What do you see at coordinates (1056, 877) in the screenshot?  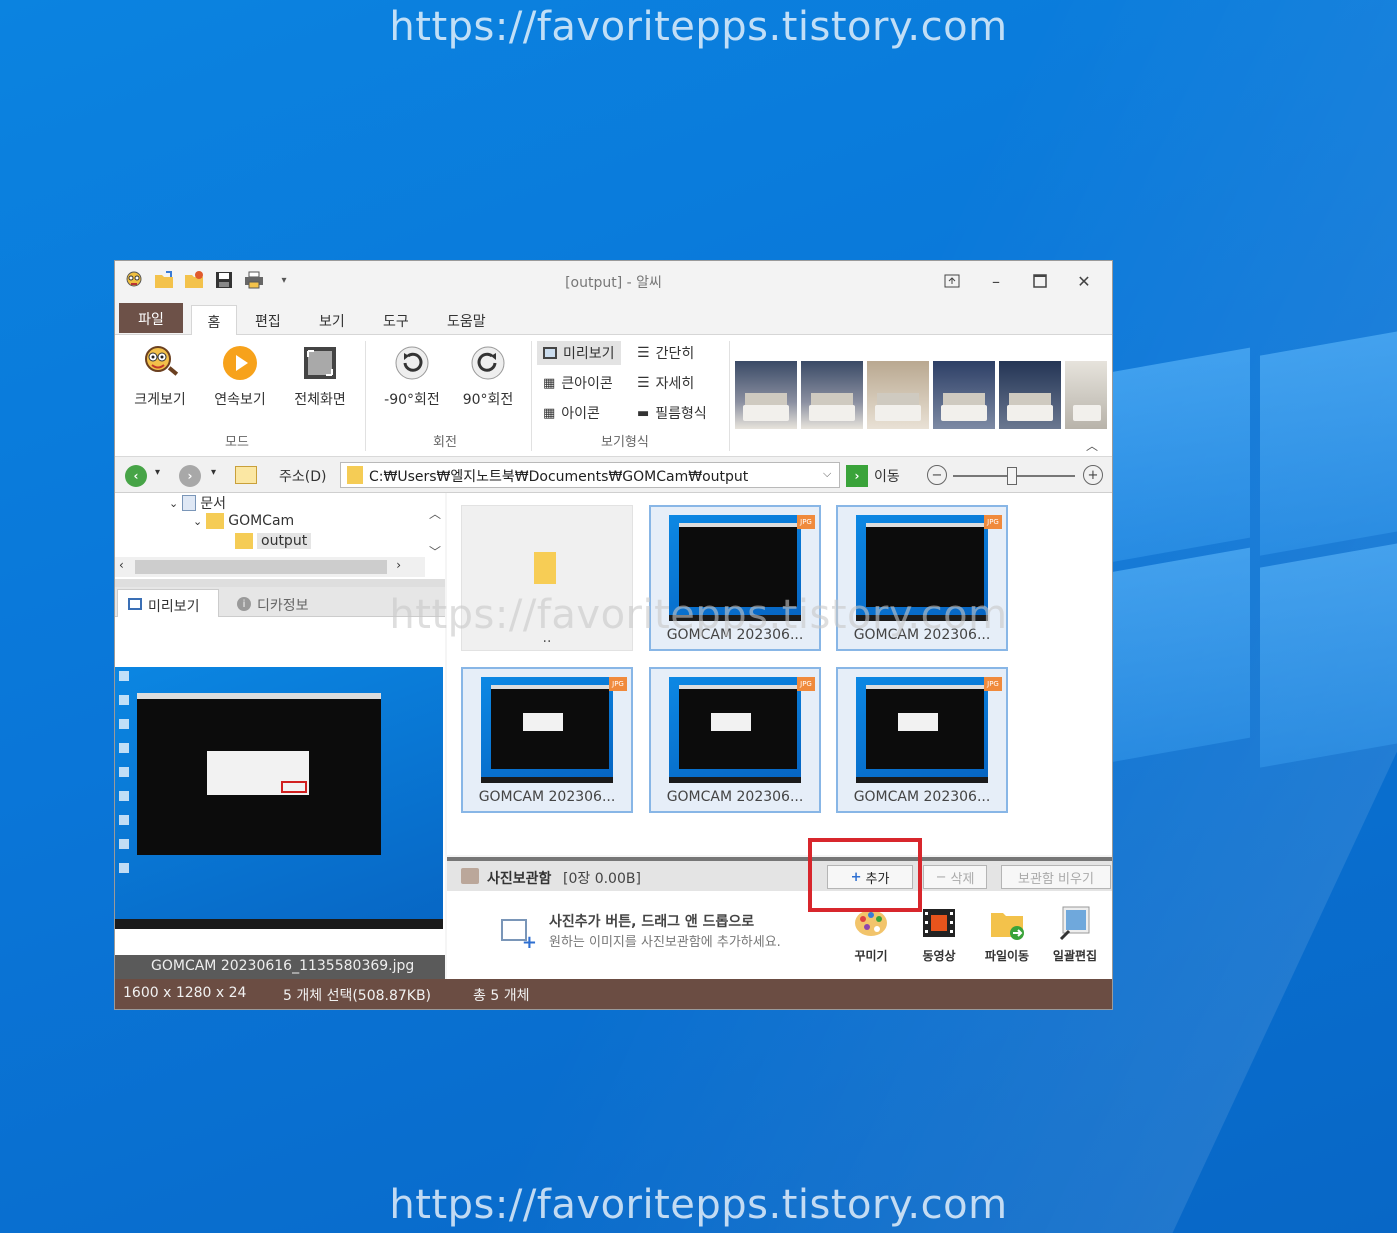 I see `album-clear-button: 보관함 비우기` at bounding box center [1056, 877].